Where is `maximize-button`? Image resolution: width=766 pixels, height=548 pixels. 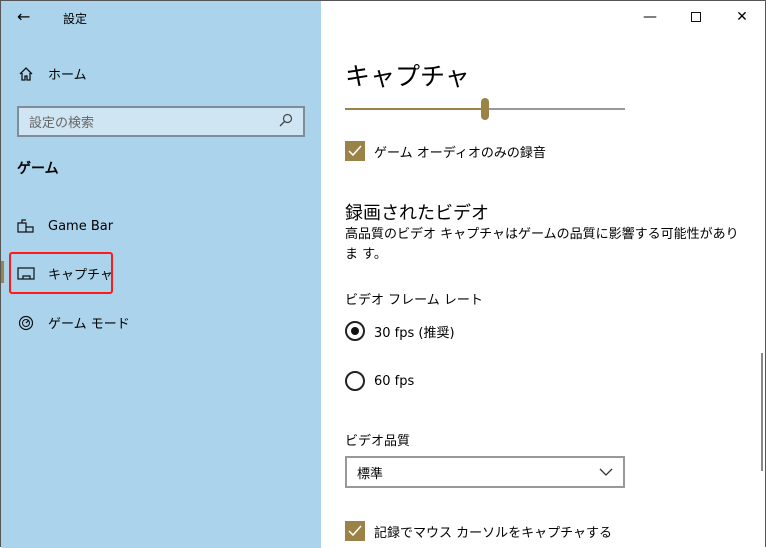 maximize-button is located at coordinates (696, 17).